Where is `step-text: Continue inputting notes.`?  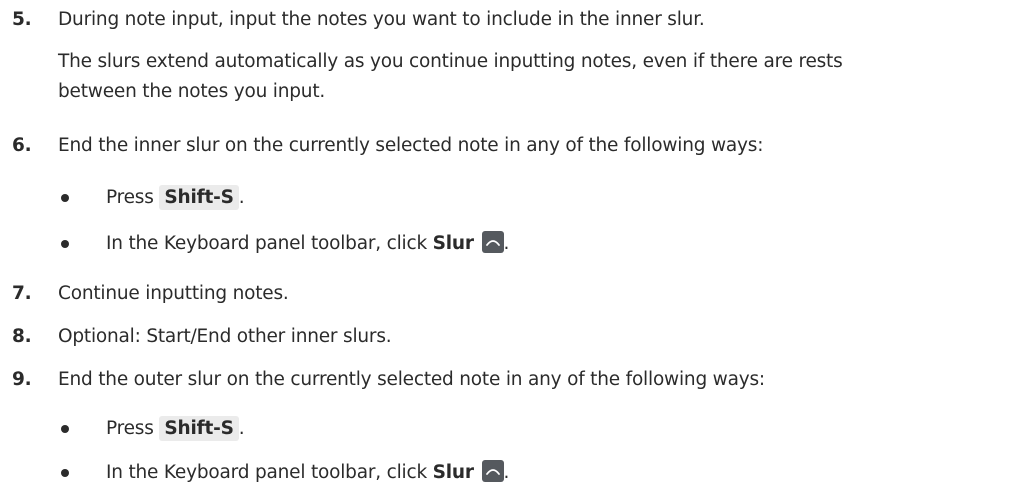
step-text: Continue inputting notes. is located at coordinates (173, 293).